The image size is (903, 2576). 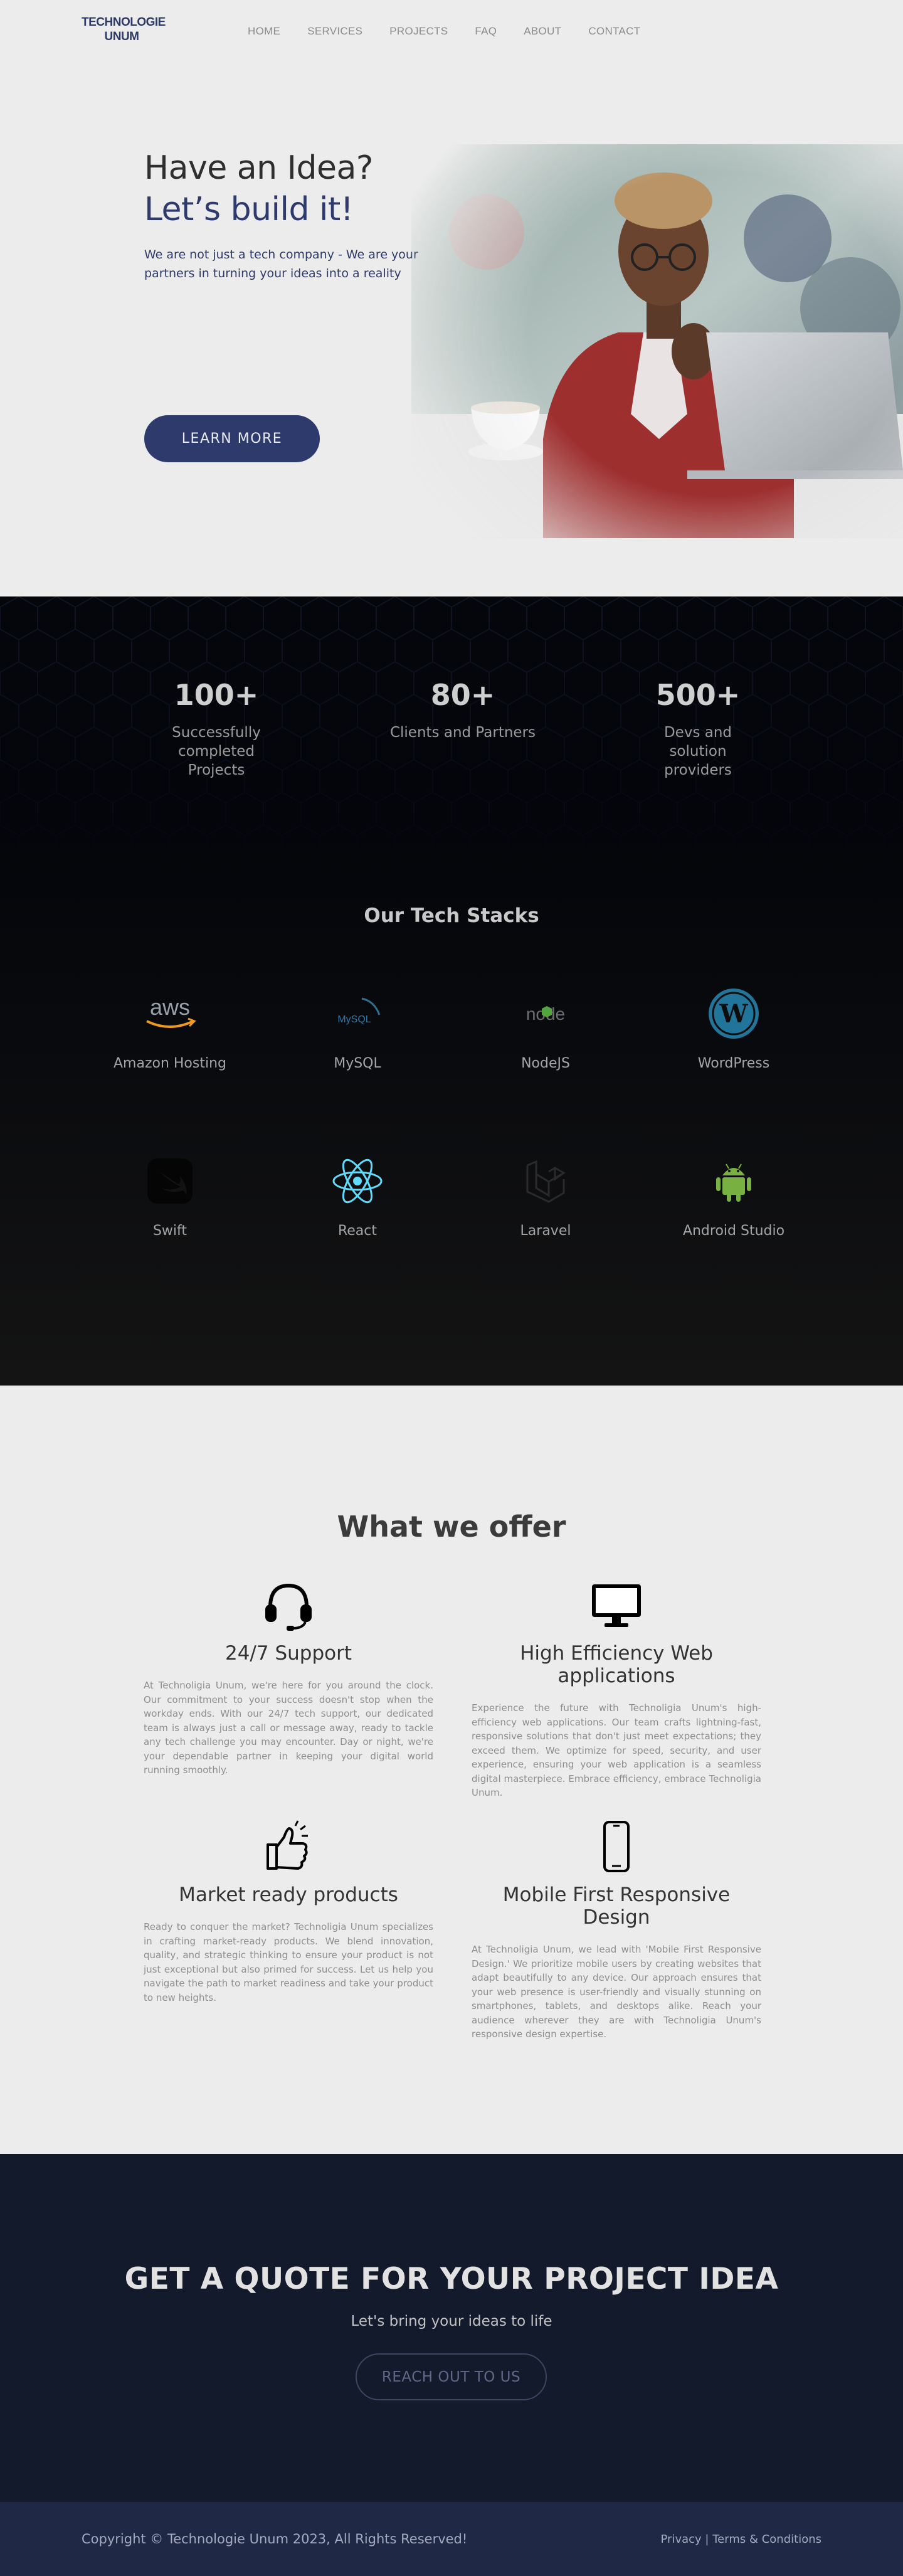 I want to click on reach-out-button: REACH OUT TO US, so click(x=451, y=2376).